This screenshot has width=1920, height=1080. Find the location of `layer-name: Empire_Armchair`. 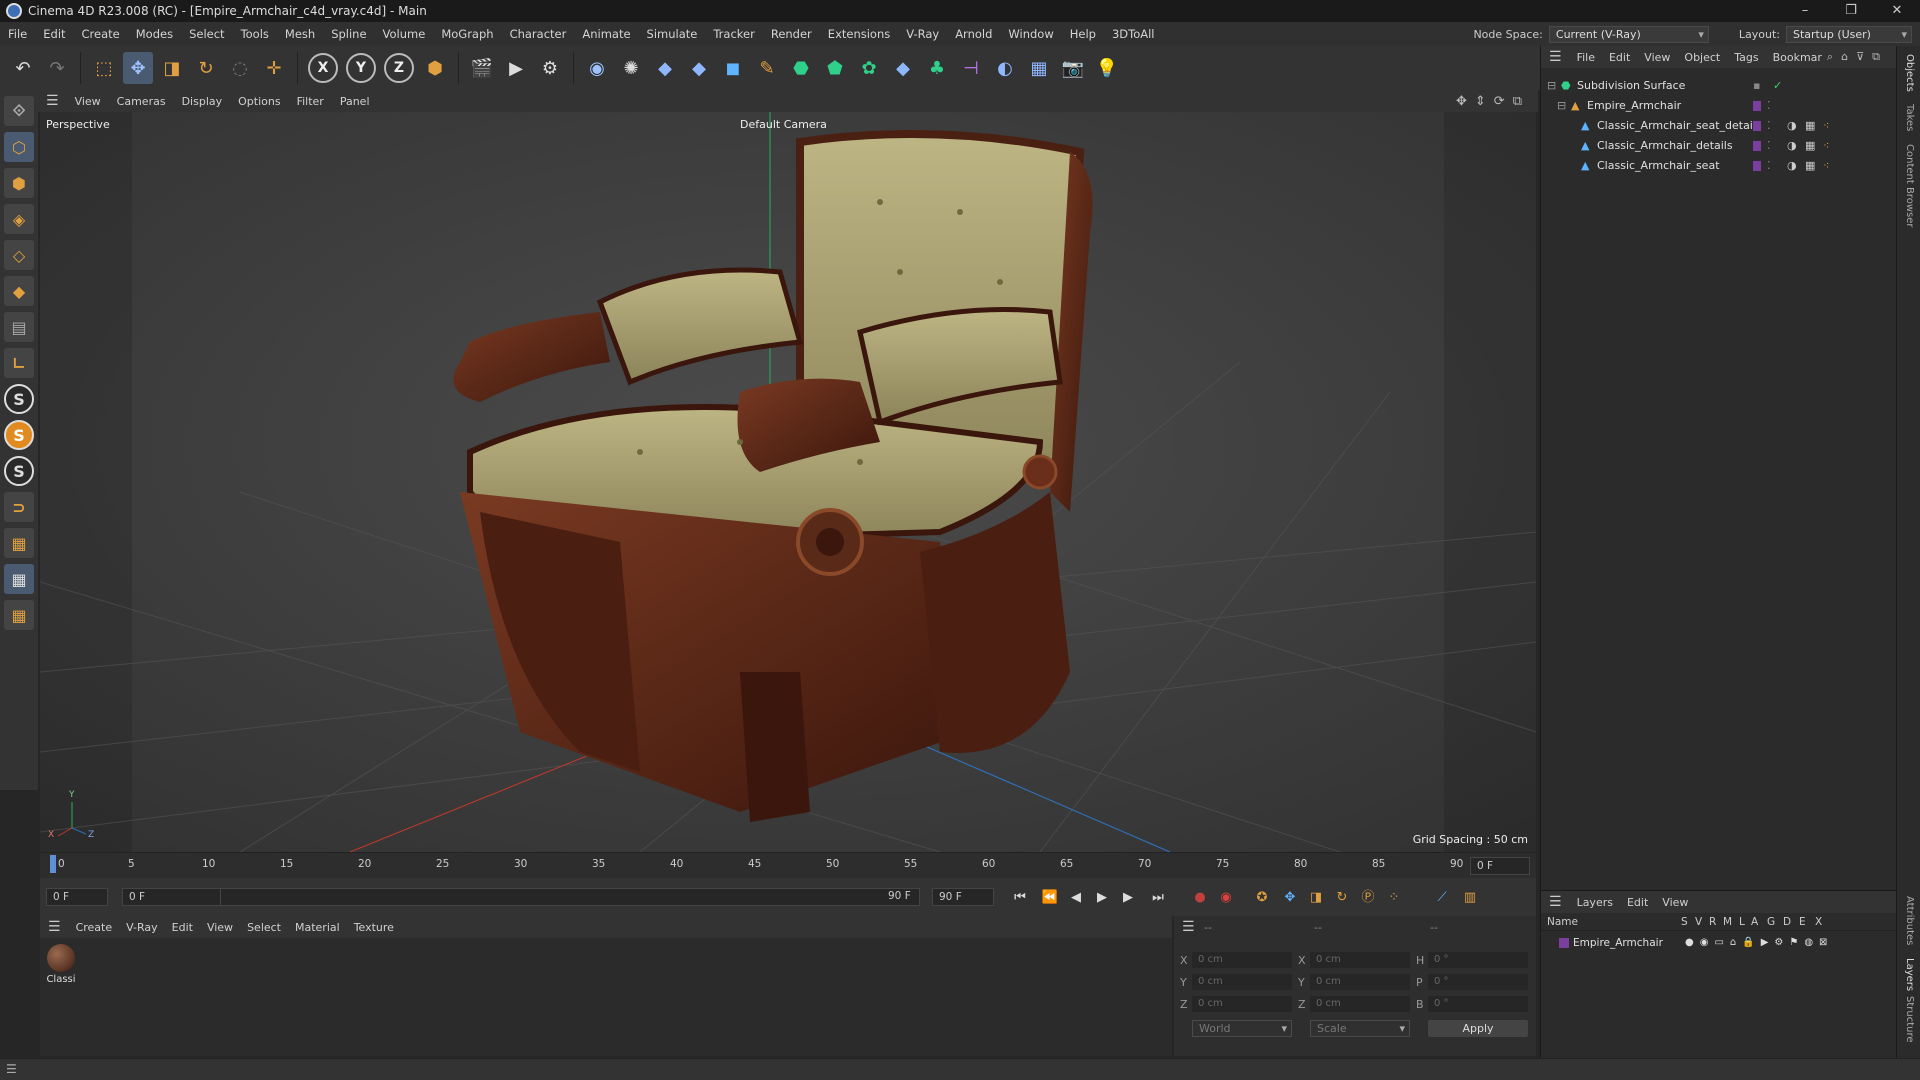

layer-name: Empire_Armchair is located at coordinates (1618, 943).